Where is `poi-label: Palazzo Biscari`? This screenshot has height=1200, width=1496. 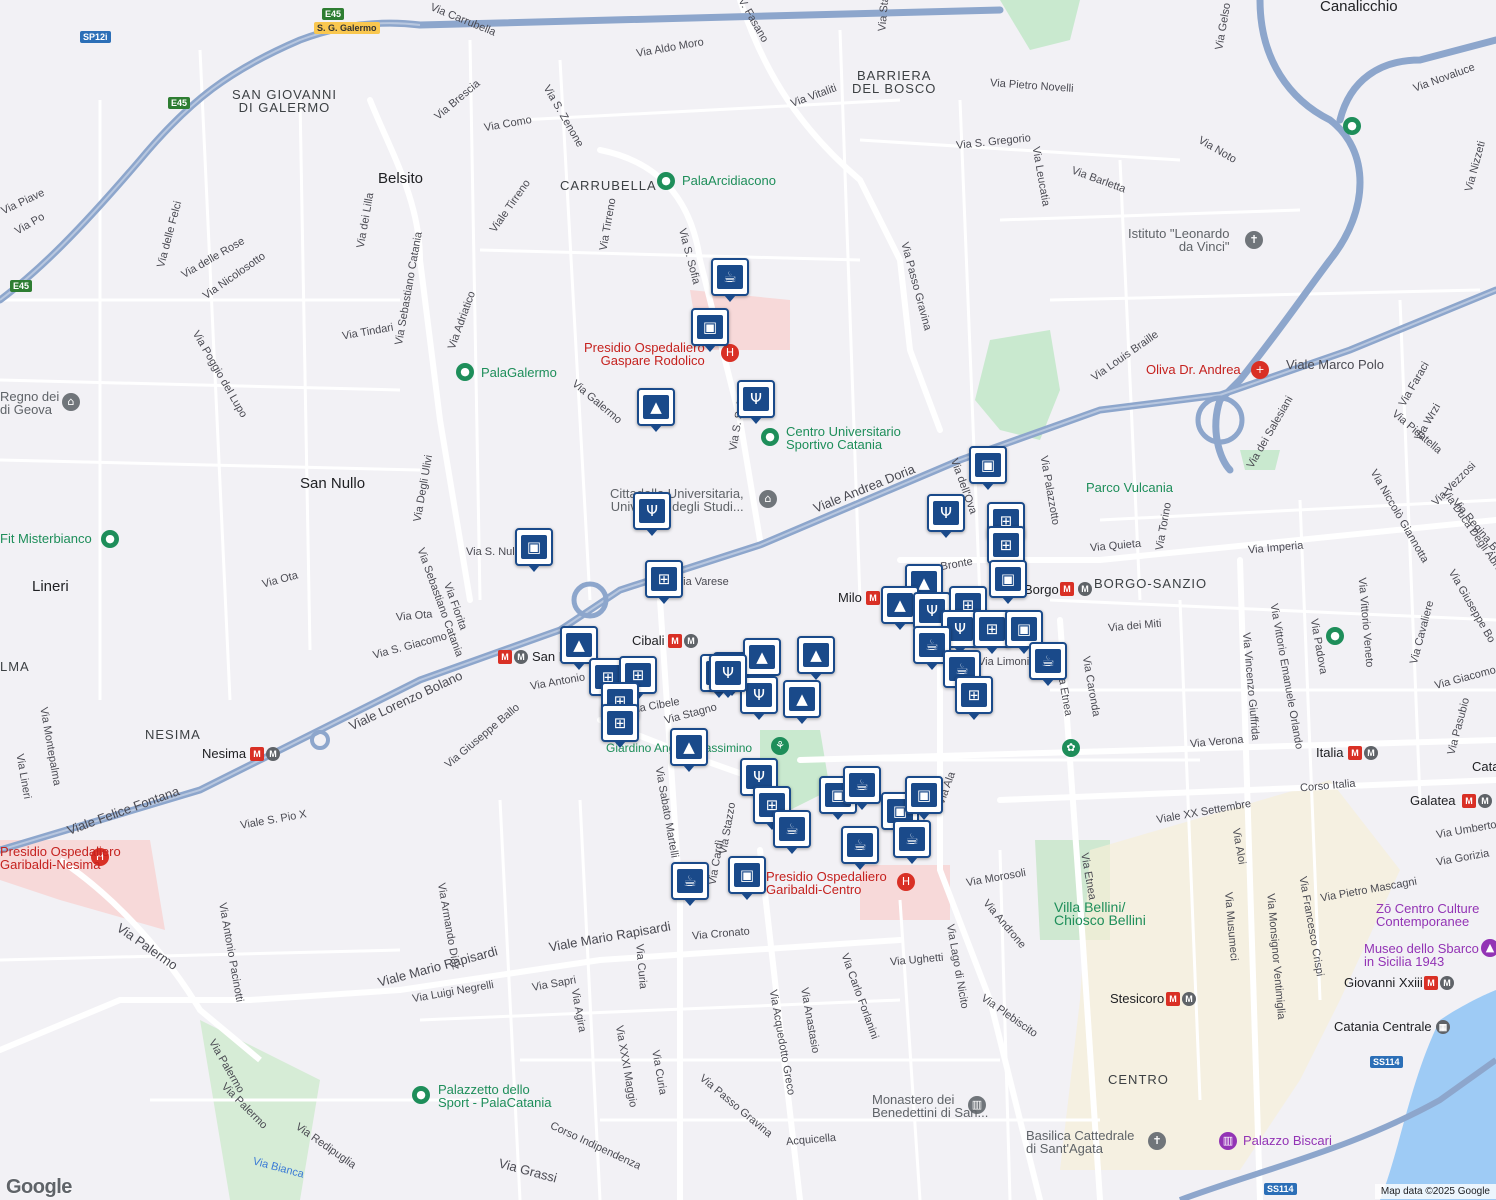
poi-label: Palazzo Biscari is located at coordinates (1287, 1140).